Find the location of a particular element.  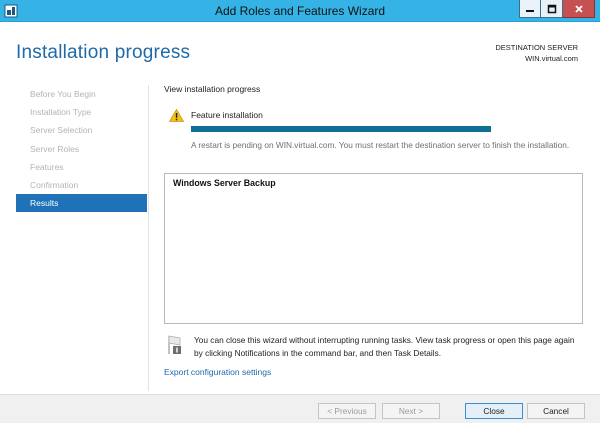

page-title: Installation progress is located at coordinates (103, 52).